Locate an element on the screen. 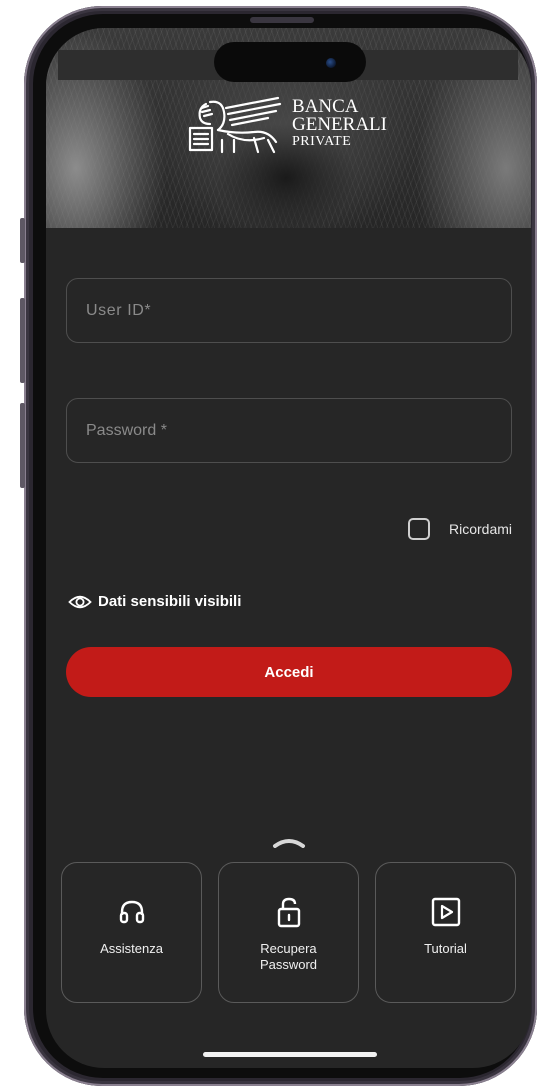 Image resolution: width=537 pixels, height=1089 pixels. password-input is located at coordinates (289, 430).